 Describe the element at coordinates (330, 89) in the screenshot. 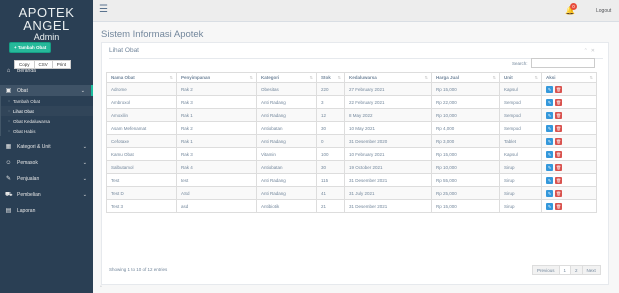

I see `cell-stok: 220` at that location.